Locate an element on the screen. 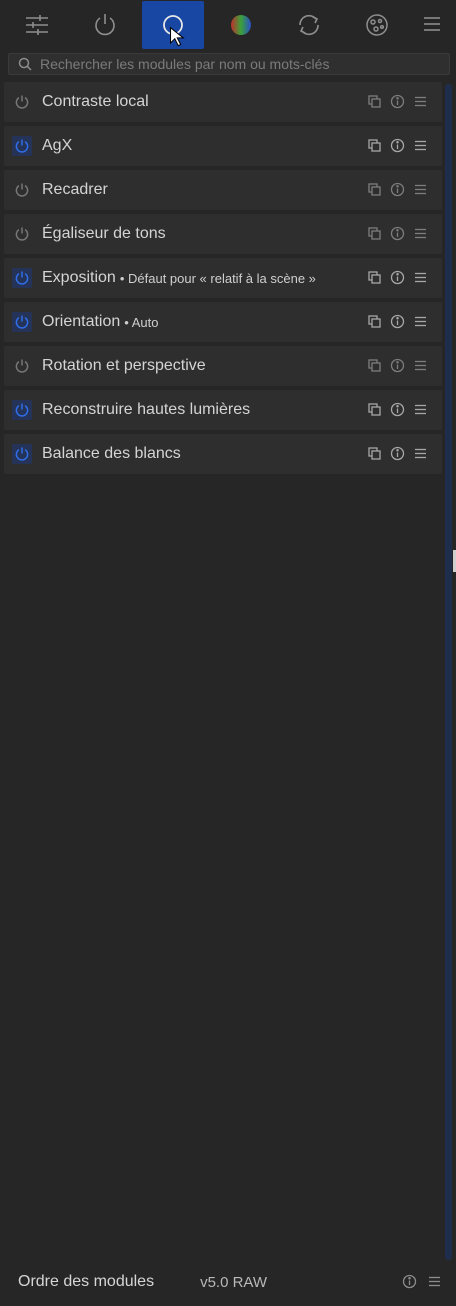 Image resolution: width=456 pixels, height=1306 pixels. hamburger-menu-icon is located at coordinates (432, 24).